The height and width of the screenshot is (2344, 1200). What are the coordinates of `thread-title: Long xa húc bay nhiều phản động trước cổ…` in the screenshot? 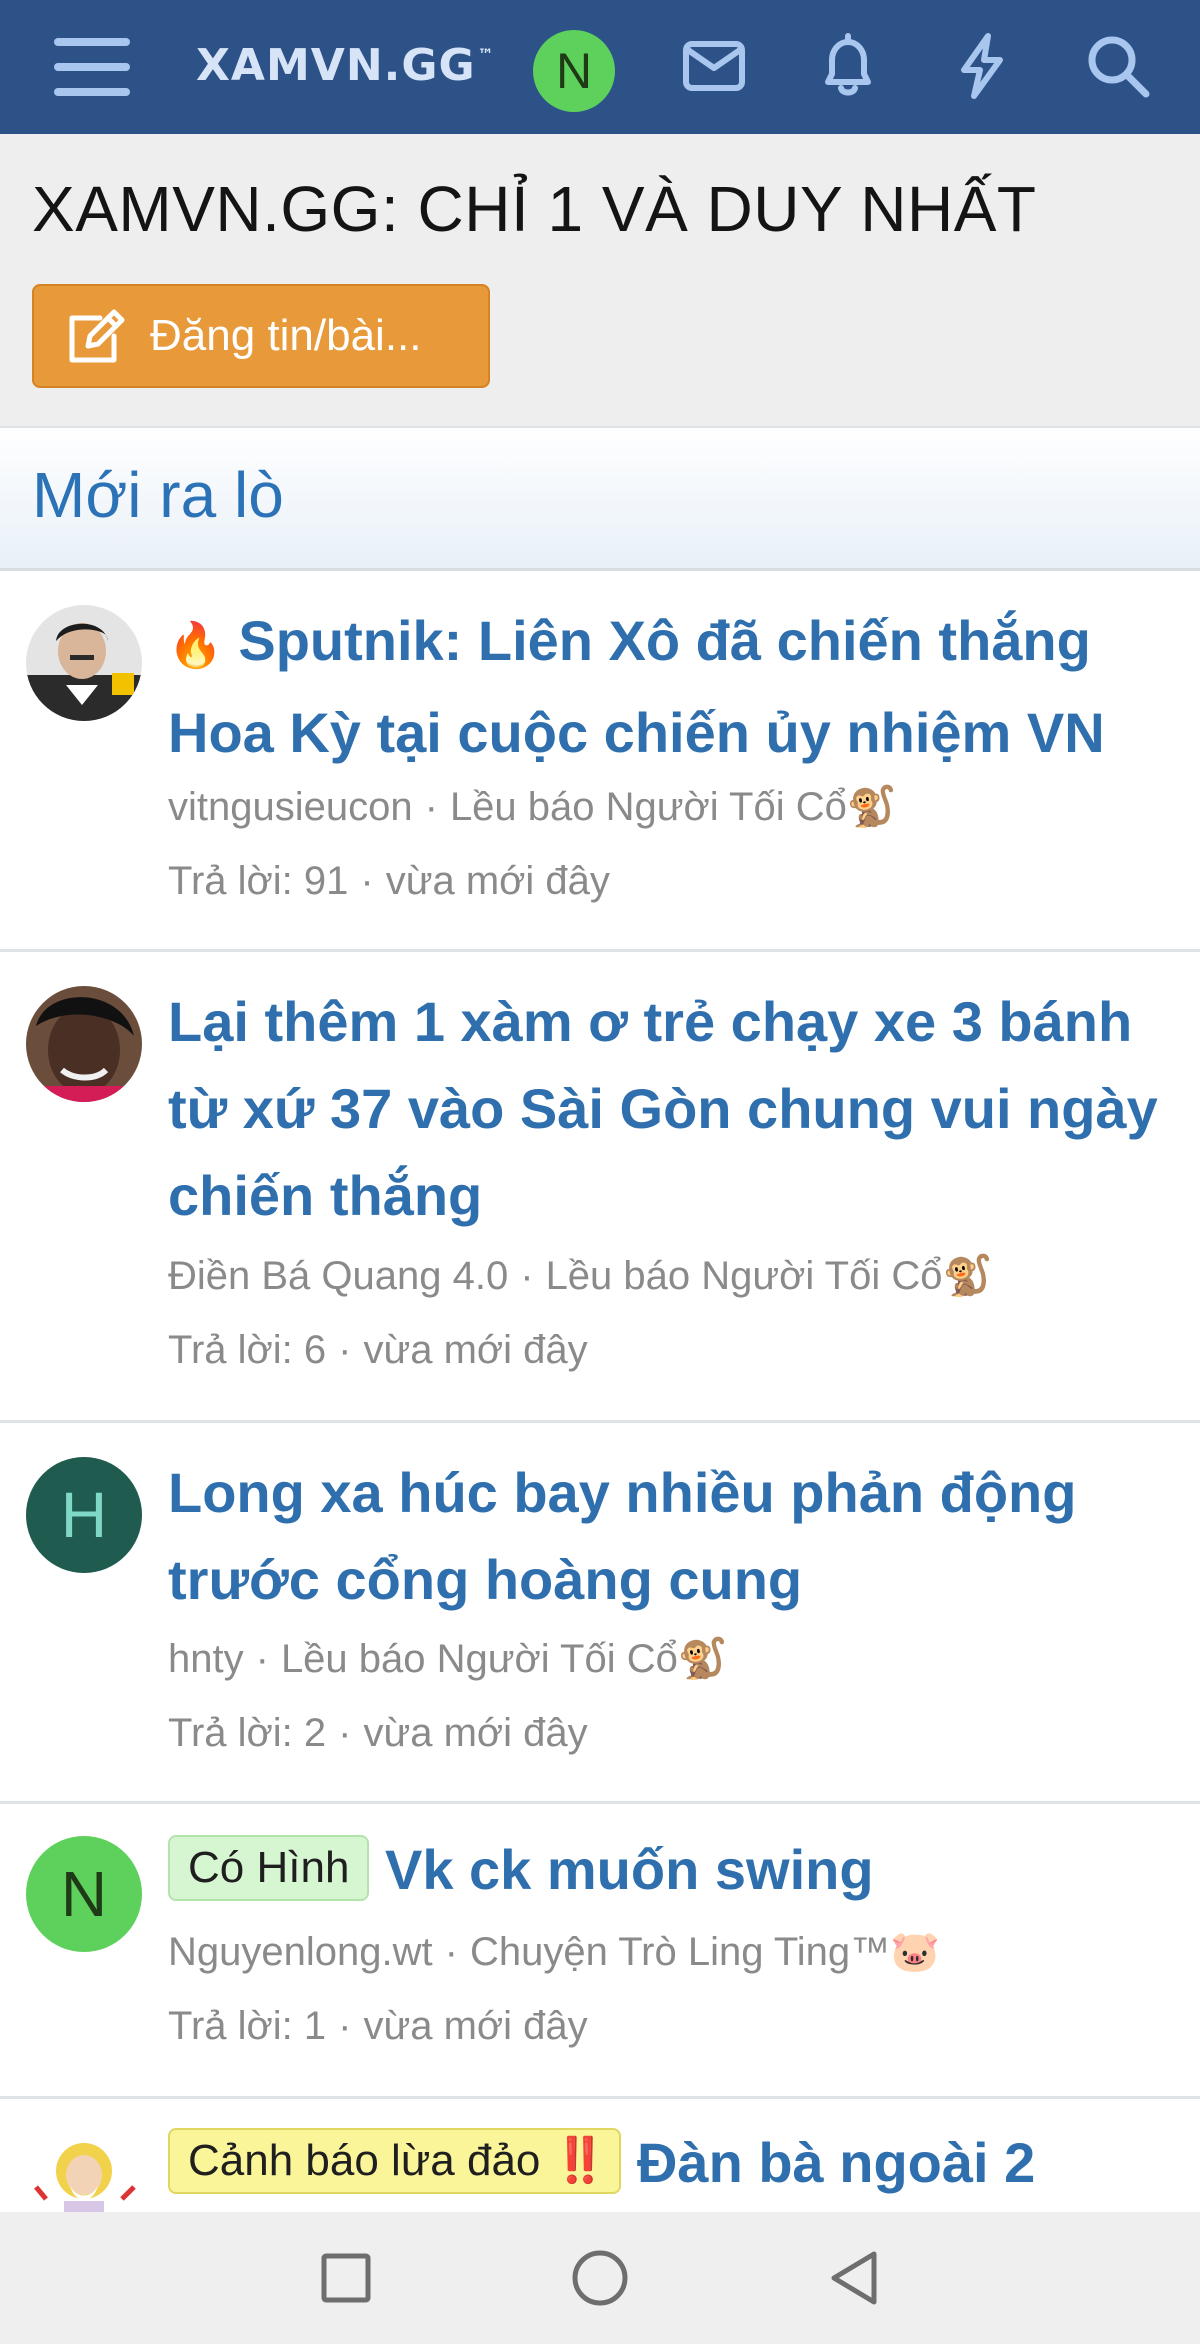 It's located at (673, 1536).